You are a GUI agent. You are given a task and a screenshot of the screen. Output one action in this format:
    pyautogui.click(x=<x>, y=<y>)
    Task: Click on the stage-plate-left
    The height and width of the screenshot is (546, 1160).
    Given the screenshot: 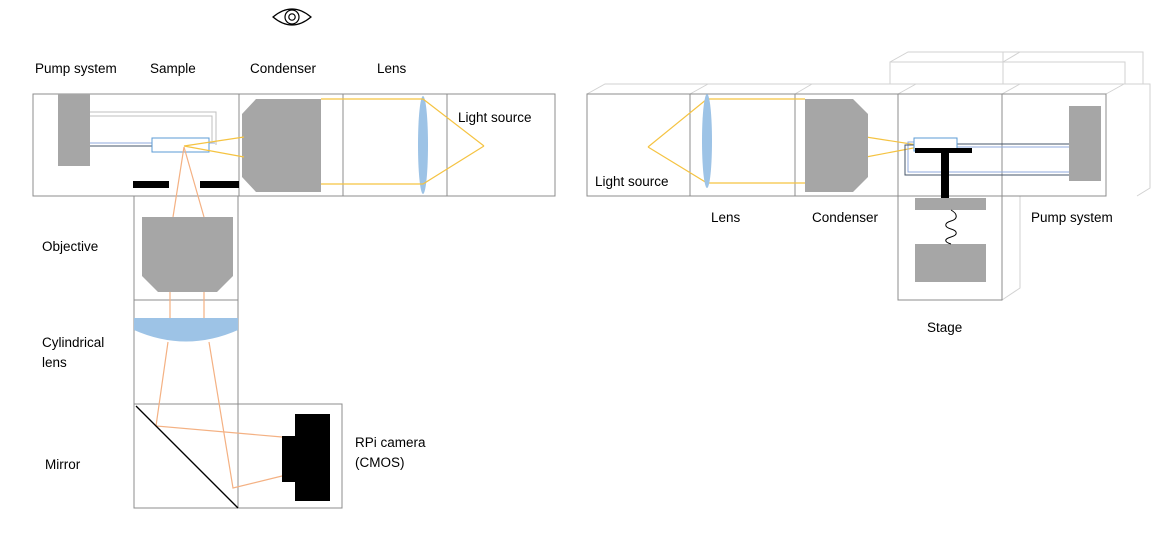 What is the action you would take?
    pyautogui.click(x=151, y=184)
    